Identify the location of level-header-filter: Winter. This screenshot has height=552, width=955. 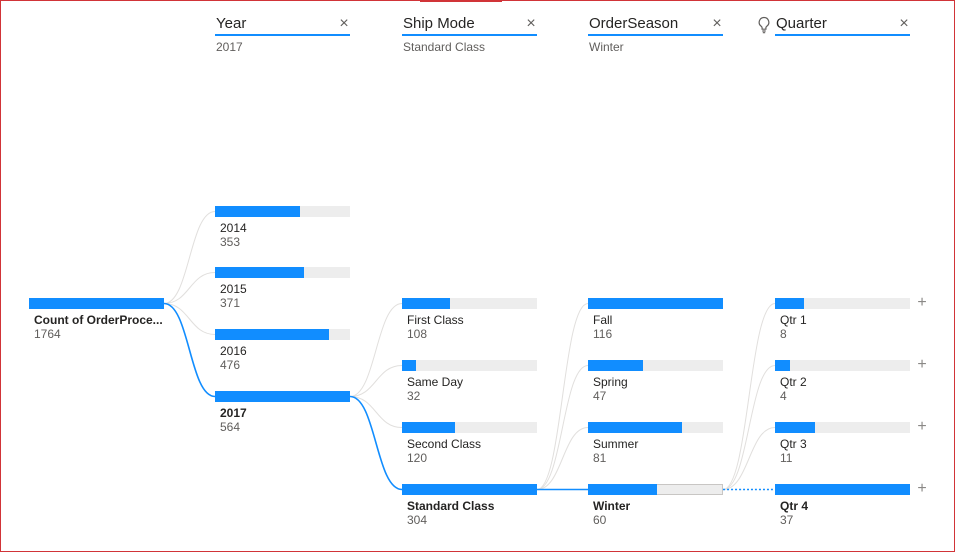
(606, 47).